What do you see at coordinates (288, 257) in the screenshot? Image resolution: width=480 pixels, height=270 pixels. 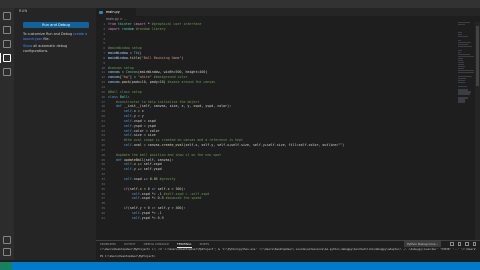 I see `terminal-prompt: PS C:\Users\DesktopUser\MyProject>` at bounding box center [288, 257].